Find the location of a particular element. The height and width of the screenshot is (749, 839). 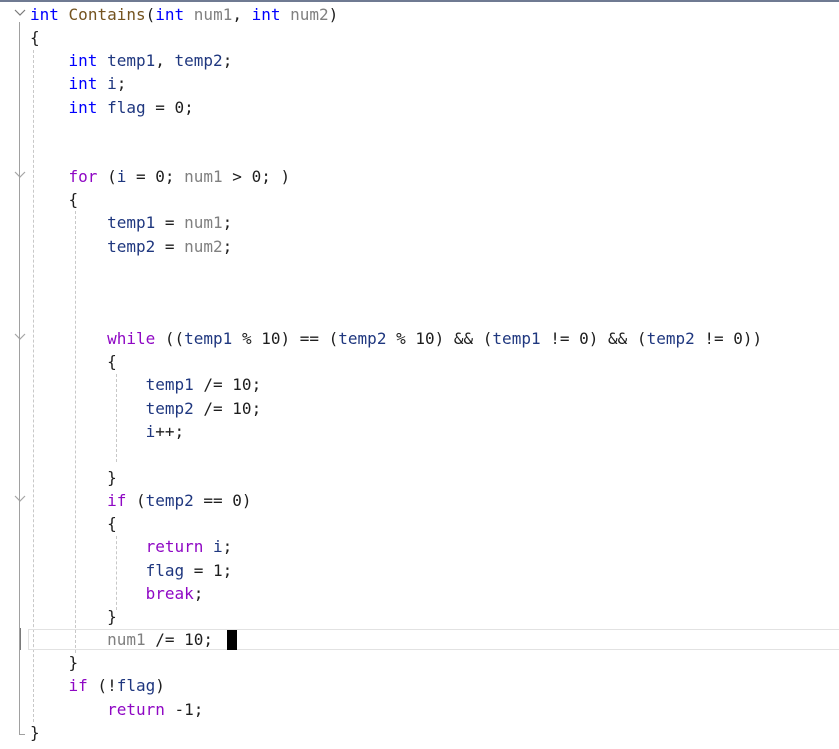

code-token: Contains is located at coordinates (107, 14).